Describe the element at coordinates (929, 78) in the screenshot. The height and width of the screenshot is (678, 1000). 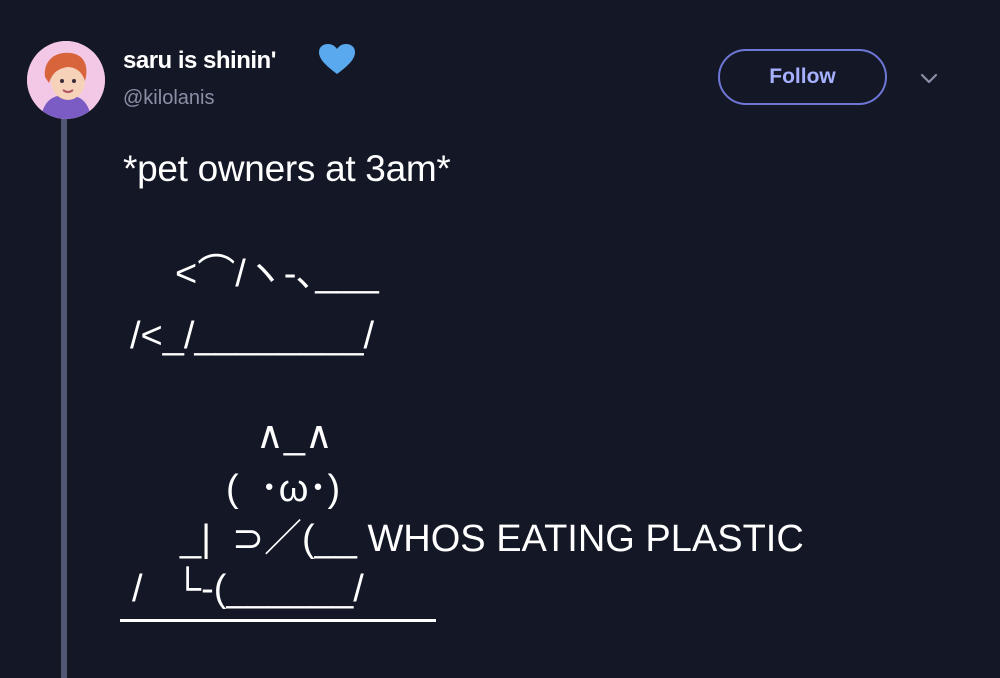
I see `chevron-down-icon` at that location.